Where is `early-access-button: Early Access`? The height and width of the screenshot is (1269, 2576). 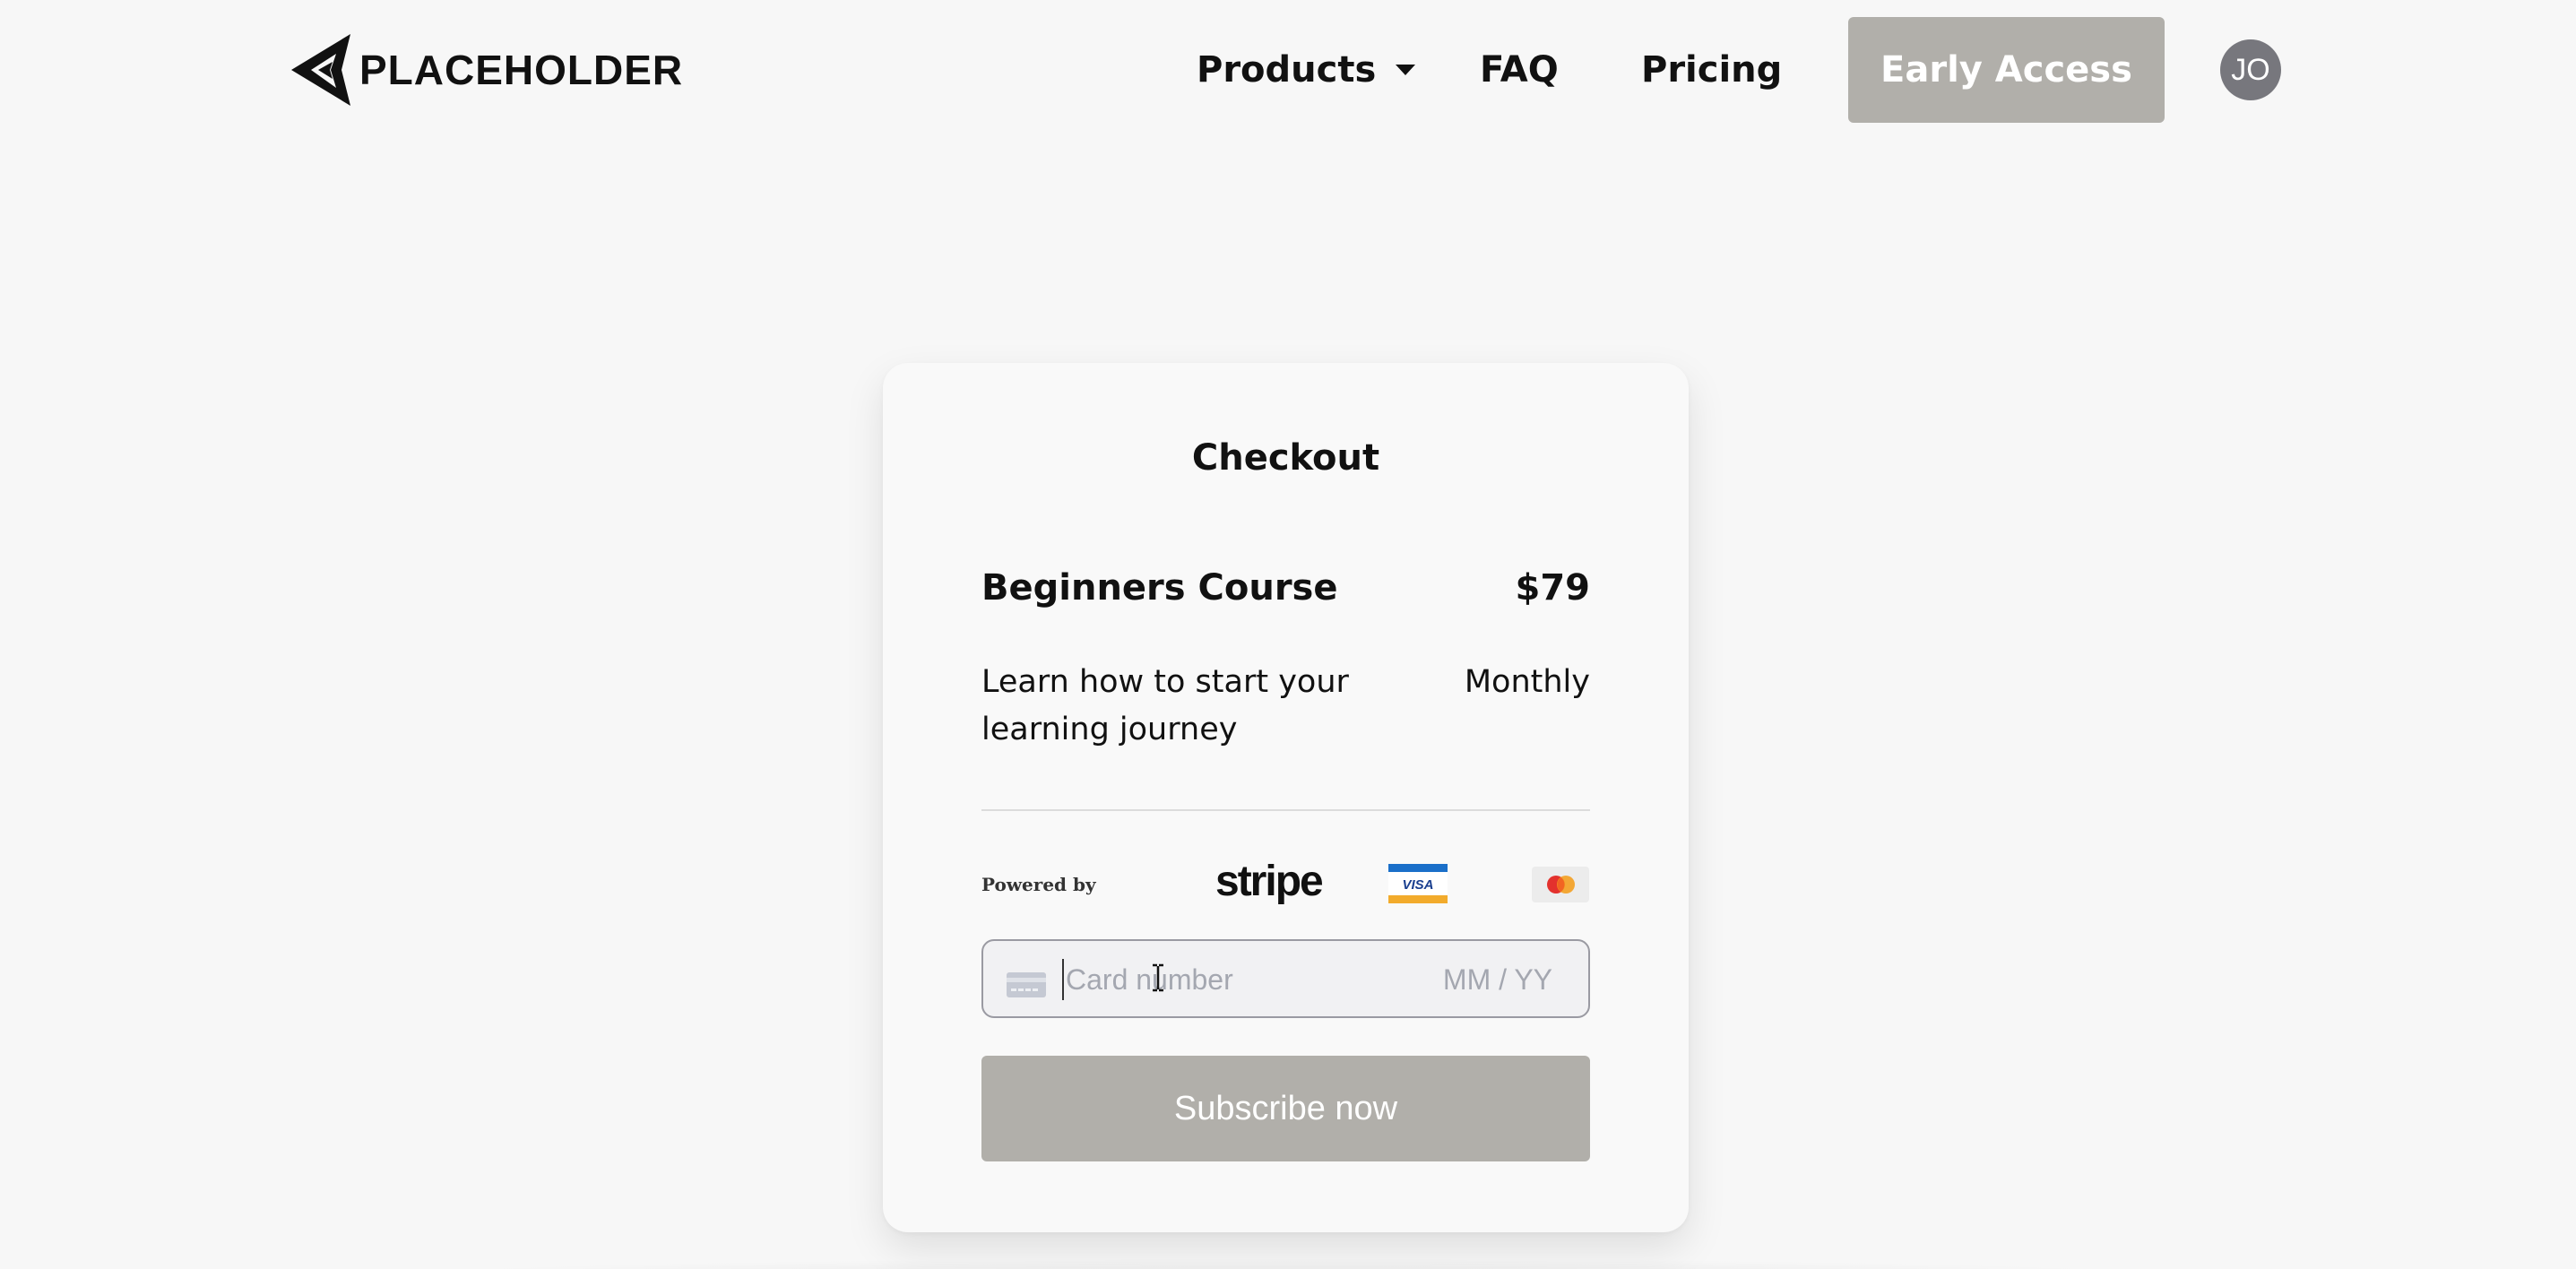
early-access-button: Early Access is located at coordinates (2006, 70).